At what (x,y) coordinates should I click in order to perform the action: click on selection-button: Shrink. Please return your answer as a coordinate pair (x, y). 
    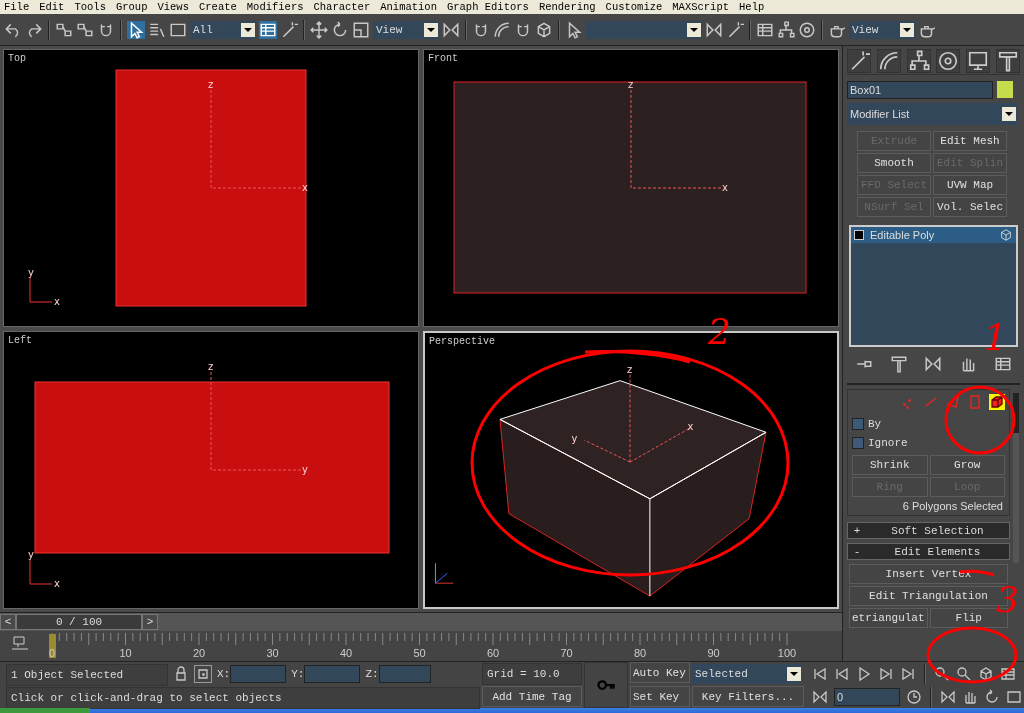
    Looking at the image, I should click on (890, 465).